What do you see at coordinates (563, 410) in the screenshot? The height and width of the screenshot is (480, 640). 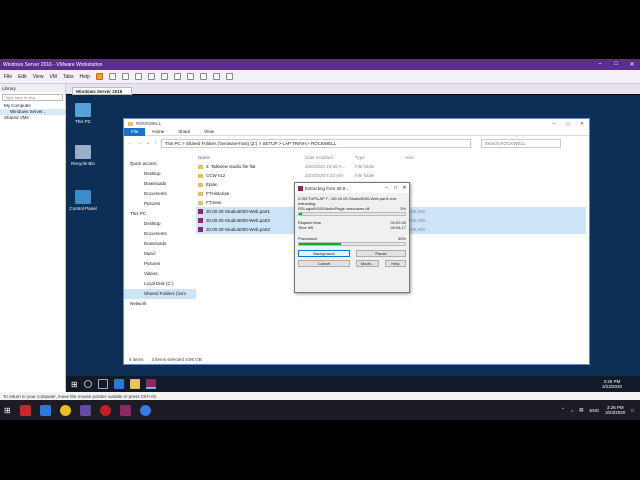 I see `tray-chevron-icon: ⌃` at bounding box center [563, 410].